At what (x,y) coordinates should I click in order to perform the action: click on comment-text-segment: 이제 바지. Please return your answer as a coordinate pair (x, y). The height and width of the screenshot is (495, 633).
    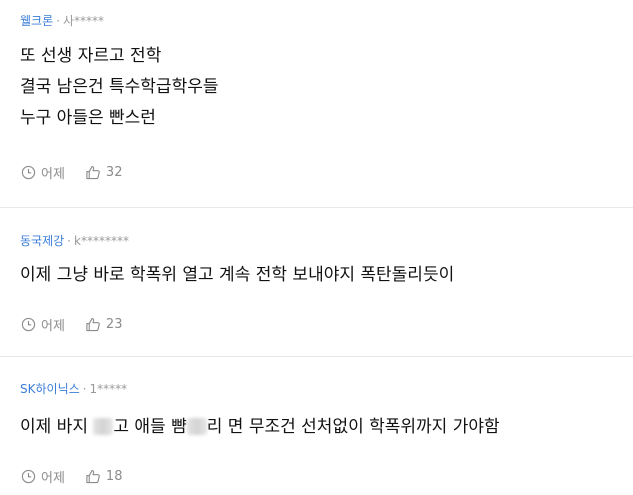
    Looking at the image, I should click on (57, 427).